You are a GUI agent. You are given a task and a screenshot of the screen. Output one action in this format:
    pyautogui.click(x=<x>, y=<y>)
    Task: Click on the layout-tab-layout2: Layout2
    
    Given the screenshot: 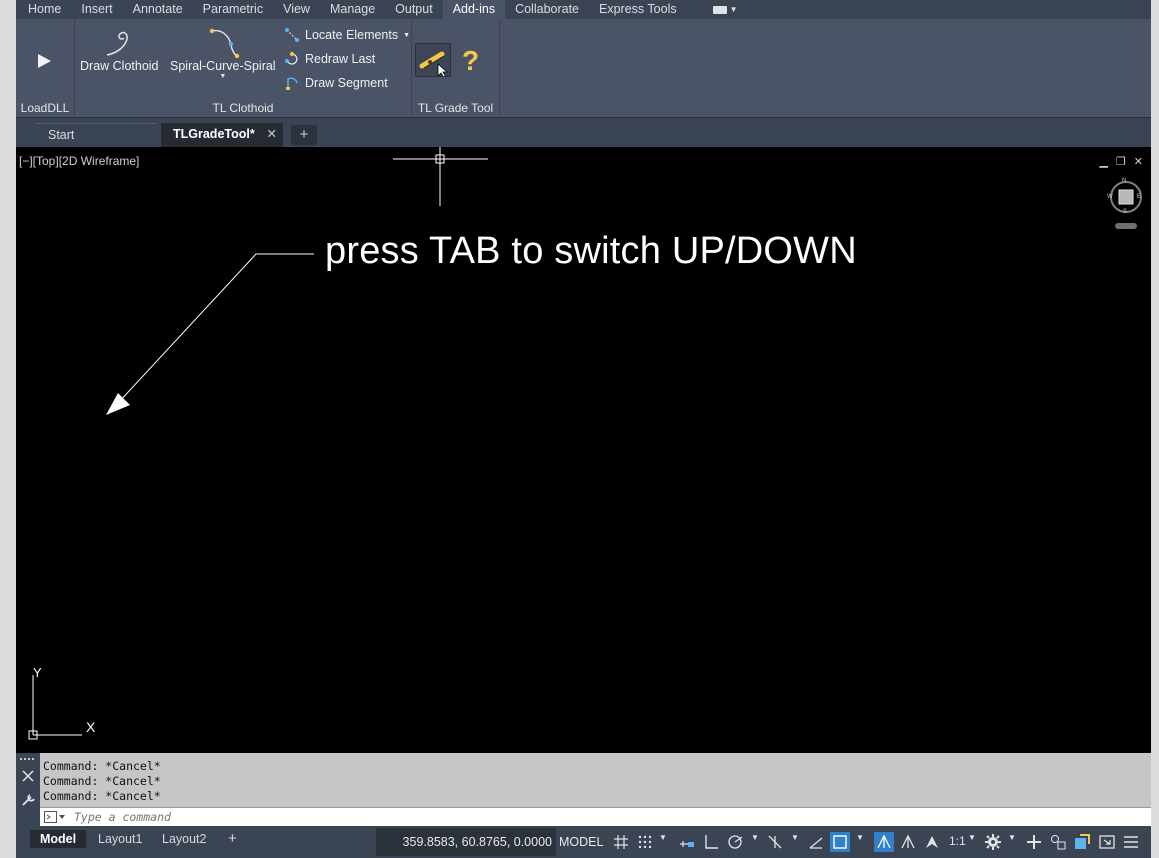 What is the action you would take?
    pyautogui.click(x=184, y=839)
    